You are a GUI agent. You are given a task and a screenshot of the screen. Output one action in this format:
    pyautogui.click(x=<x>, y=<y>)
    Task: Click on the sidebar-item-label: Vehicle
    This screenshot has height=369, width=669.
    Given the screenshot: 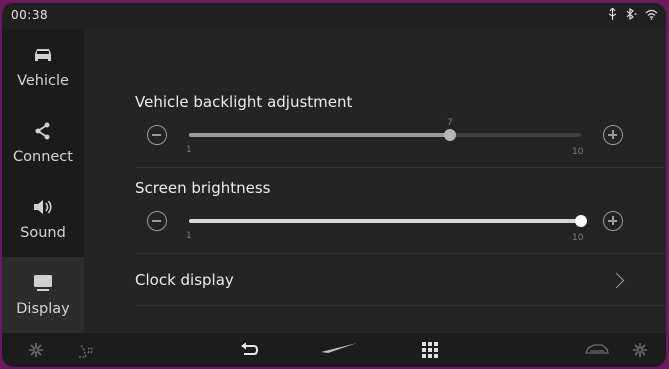 What is the action you would take?
    pyautogui.click(x=43, y=81)
    